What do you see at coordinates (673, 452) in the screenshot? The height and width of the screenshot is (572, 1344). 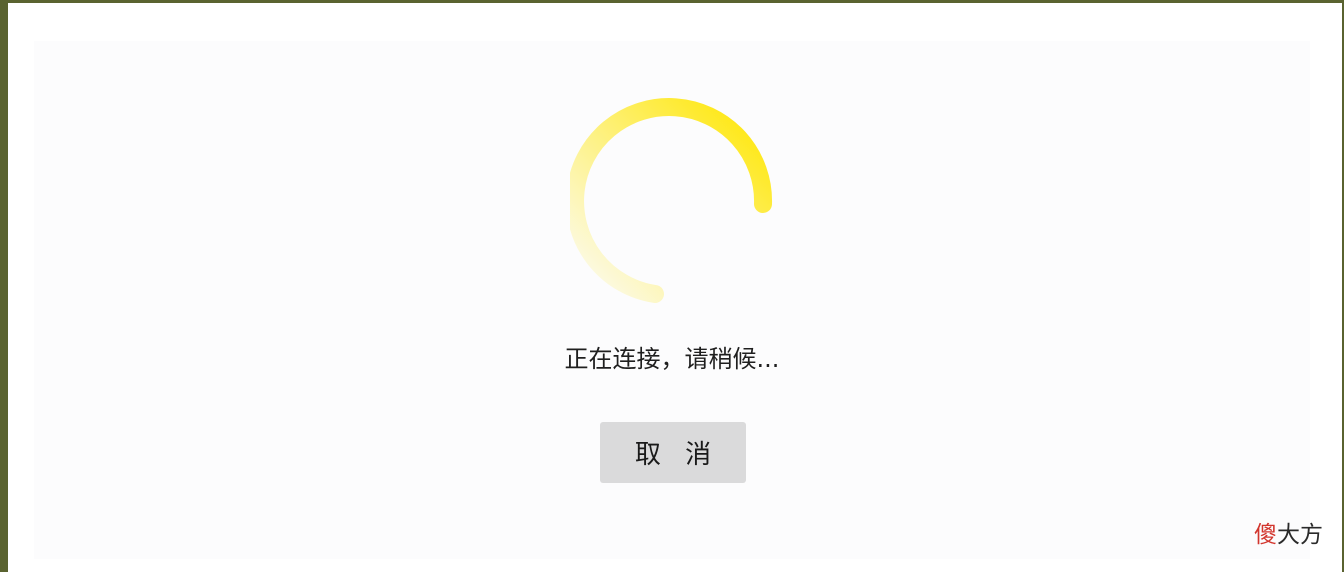 I see `cancel-button: 取 消` at bounding box center [673, 452].